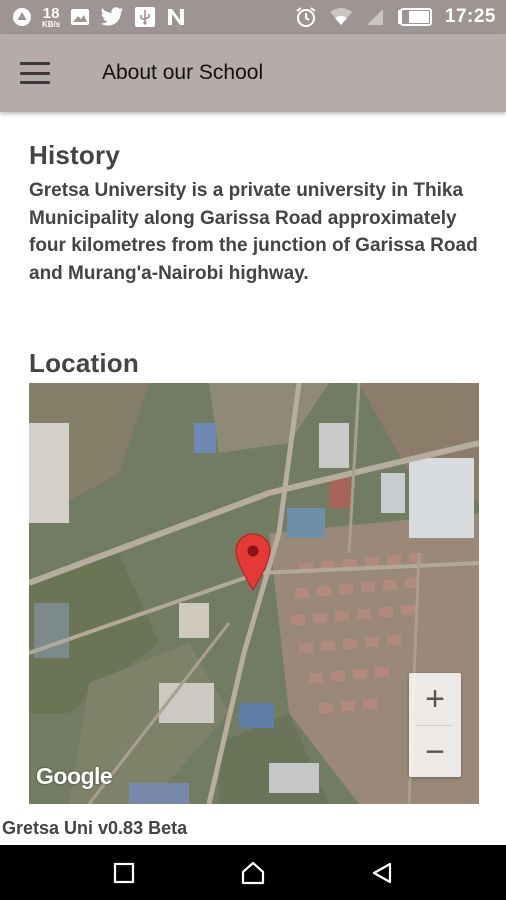 The height and width of the screenshot is (900, 506). I want to click on back-icon, so click(382, 873).